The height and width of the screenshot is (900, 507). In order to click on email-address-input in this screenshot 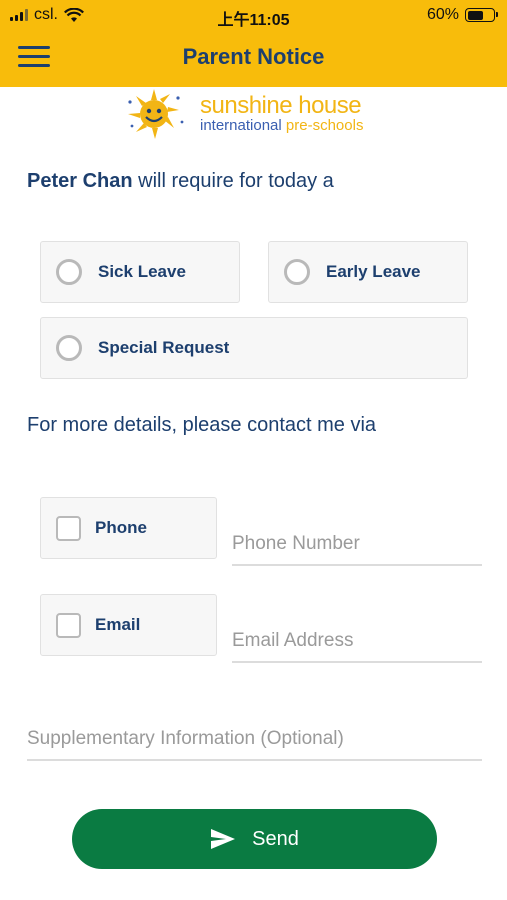, I will do `click(357, 642)`.